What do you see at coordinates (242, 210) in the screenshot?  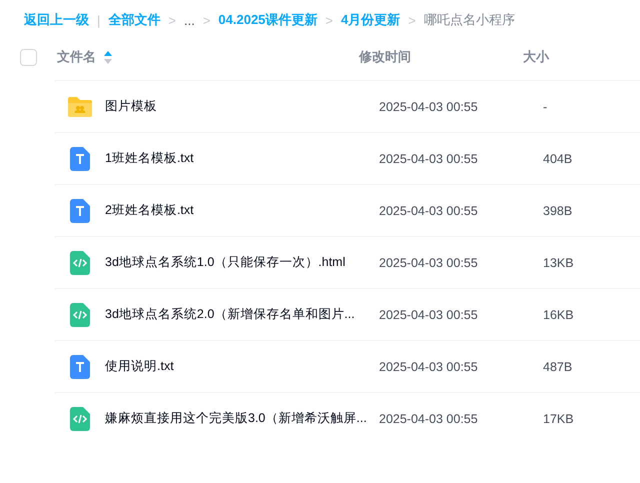 I see `file-name: 2班姓名模板.txt` at bounding box center [242, 210].